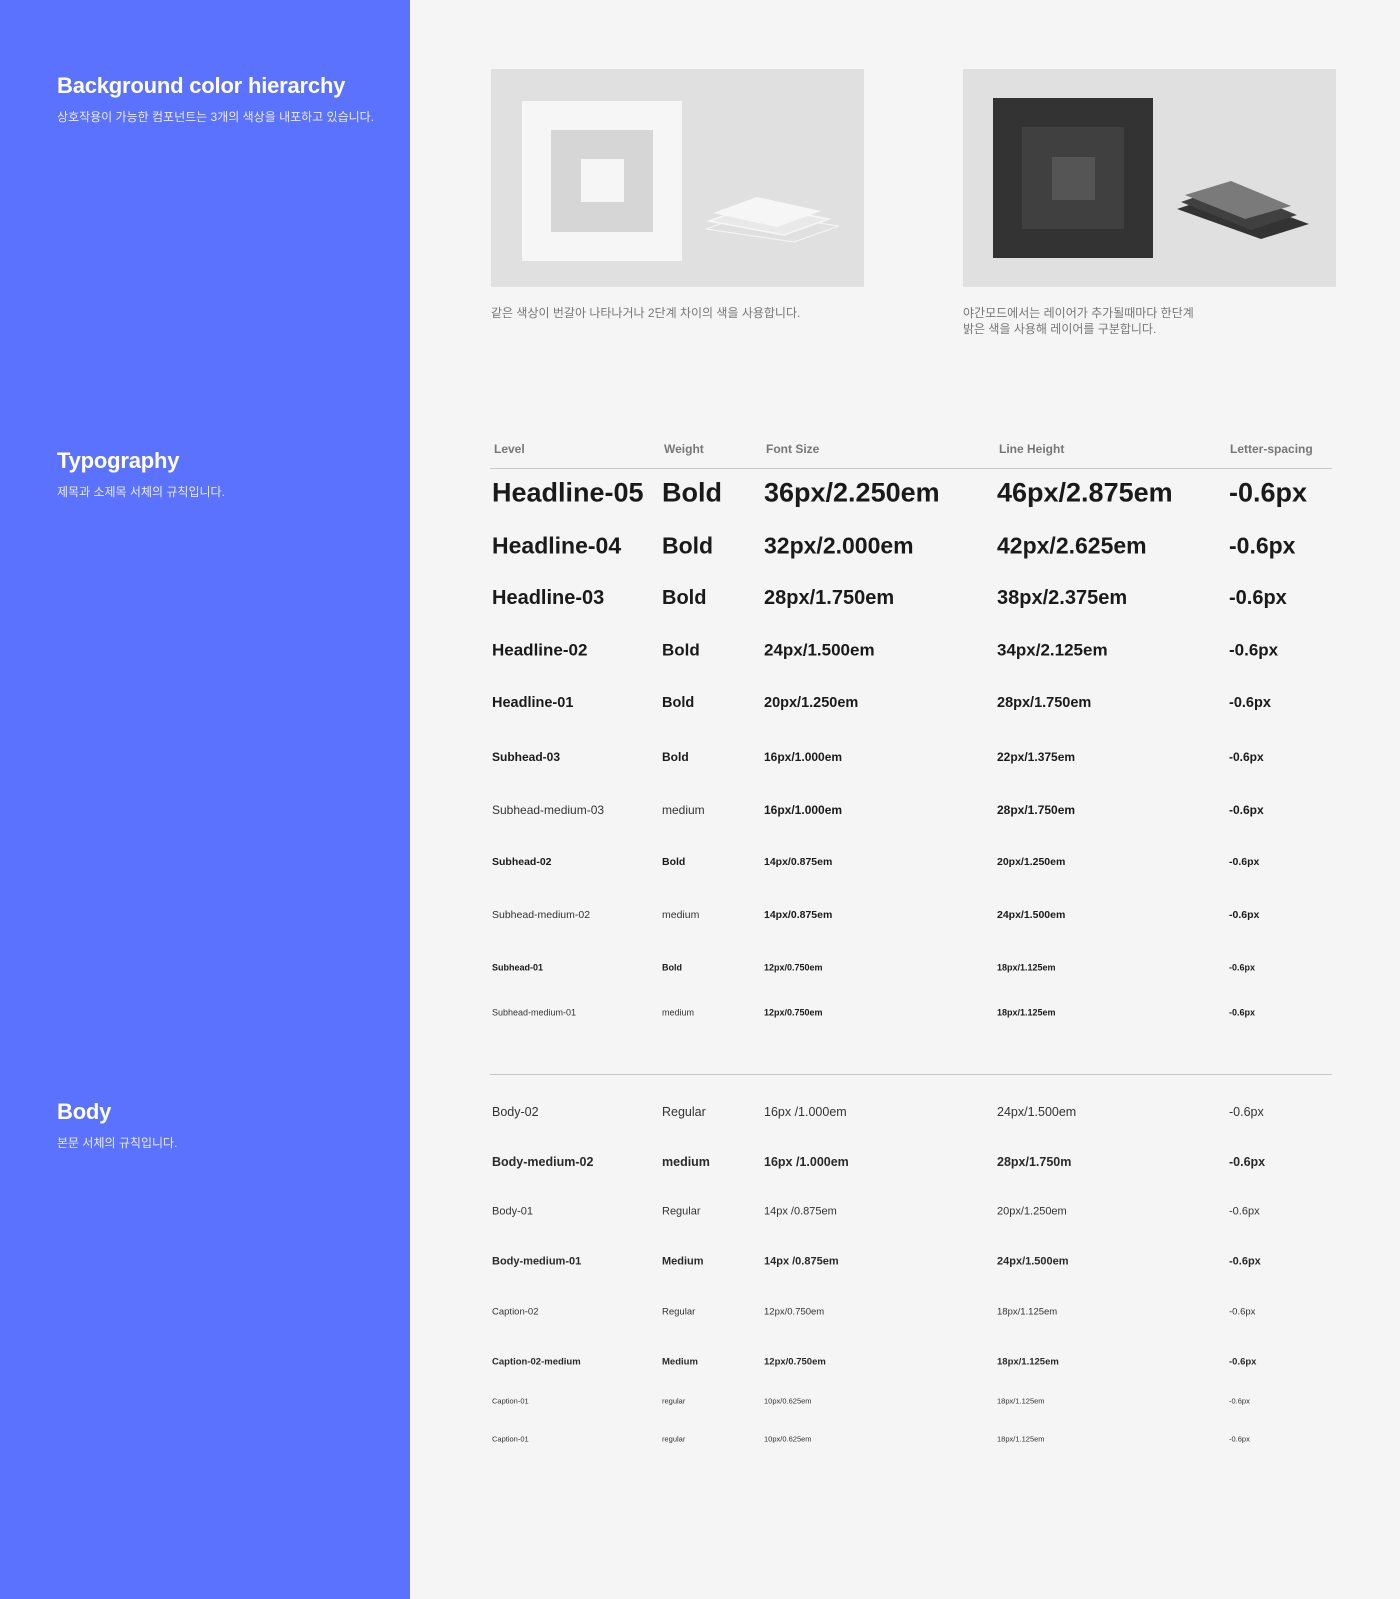 This screenshot has width=1400, height=1599. What do you see at coordinates (541, 914) in the screenshot?
I see `level-cell: Subhead-medium-02` at bounding box center [541, 914].